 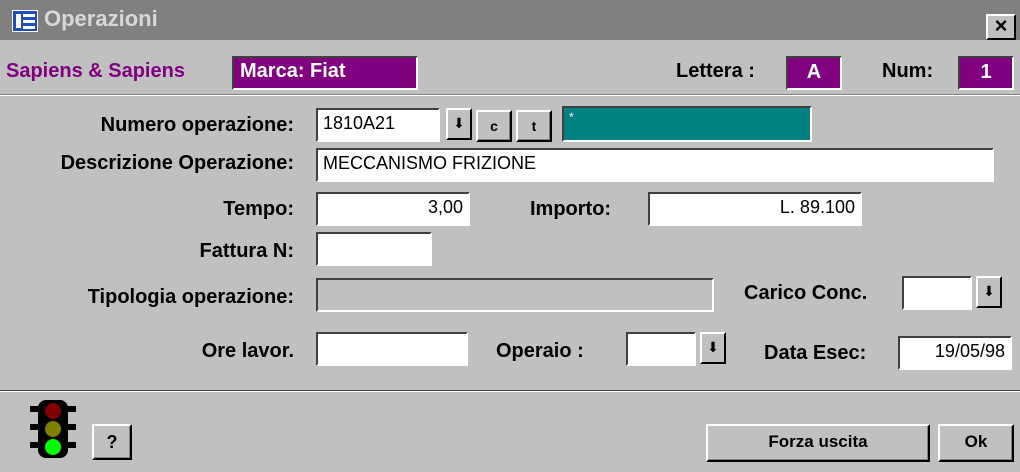 I want to click on fattura-label: Fattura N:, so click(x=246, y=251).